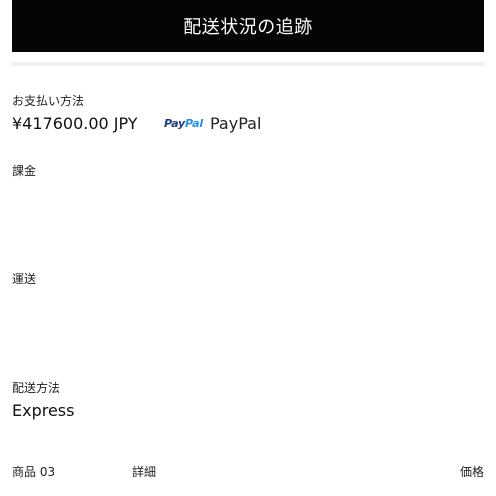 This screenshot has width=496, height=496. Describe the element at coordinates (75, 123) in the screenshot. I see `payment-amount: ¥417600.00 JPY` at that location.